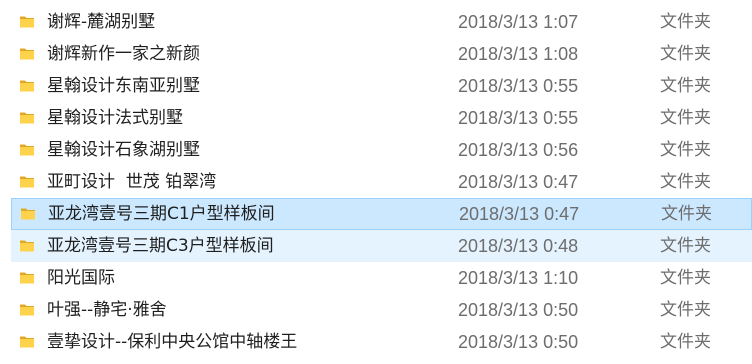 The width and height of the screenshot is (752, 364). Describe the element at coordinates (376, 86) in the screenshot. I see `list-item: 星翰设计东南亚别墅 2018/3/13 0:55 文件夹` at that location.